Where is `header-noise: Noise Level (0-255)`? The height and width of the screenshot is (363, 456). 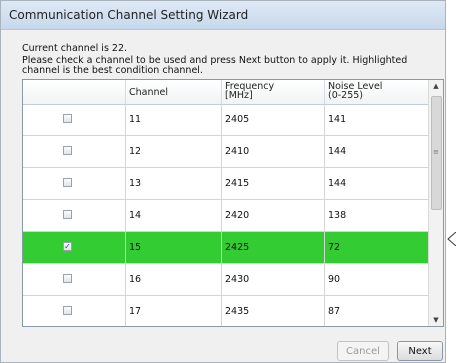
header-noise: Noise Level (0-255) is located at coordinates (377, 92).